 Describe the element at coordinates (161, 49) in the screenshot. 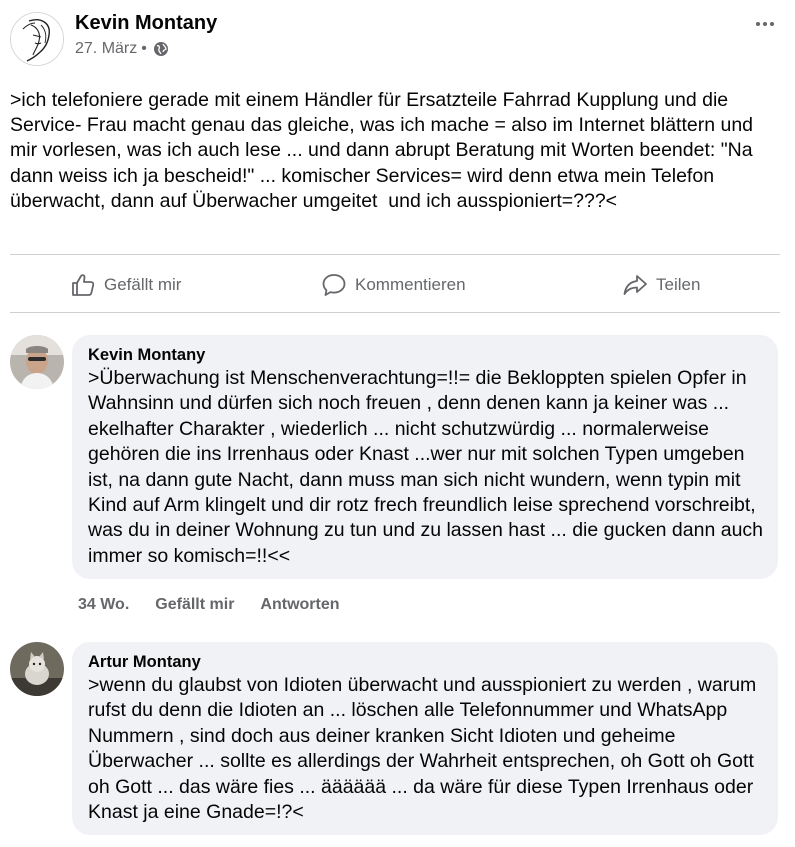

I see `globe-icon` at that location.